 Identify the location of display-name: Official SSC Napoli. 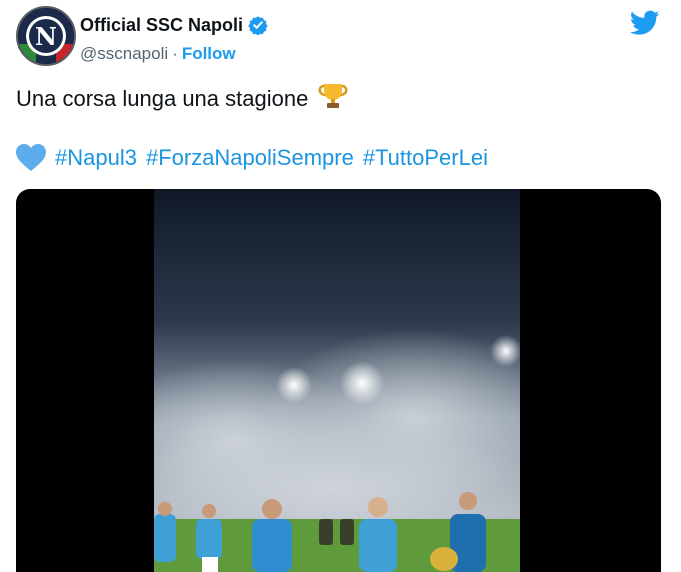
(161, 25).